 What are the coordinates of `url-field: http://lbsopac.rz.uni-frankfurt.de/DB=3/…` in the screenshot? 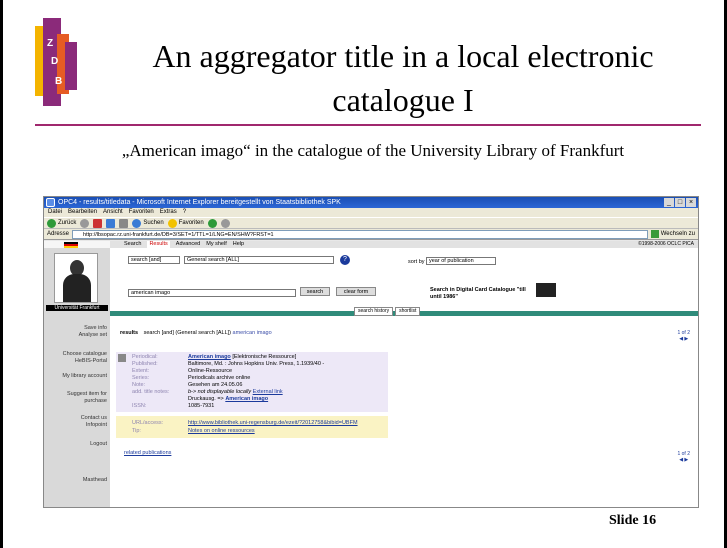 It's located at (360, 234).